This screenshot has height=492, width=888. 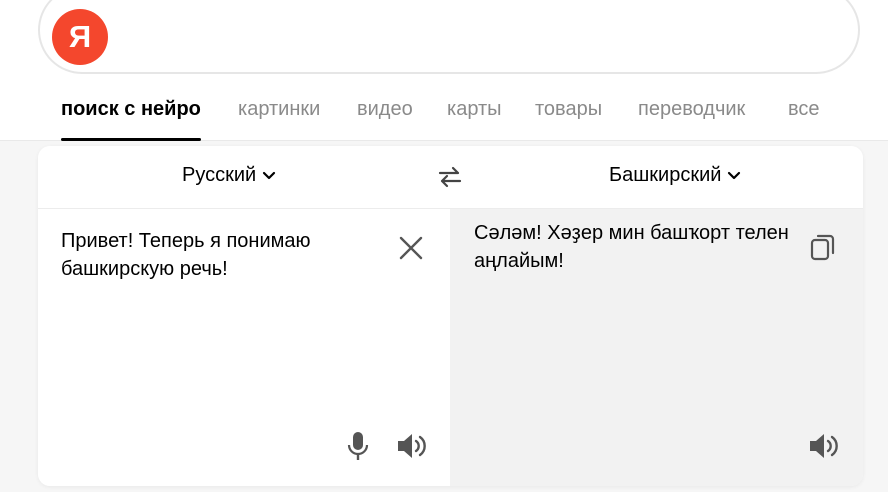 I want to click on target-language-select: Башкирский, so click(x=675, y=175).